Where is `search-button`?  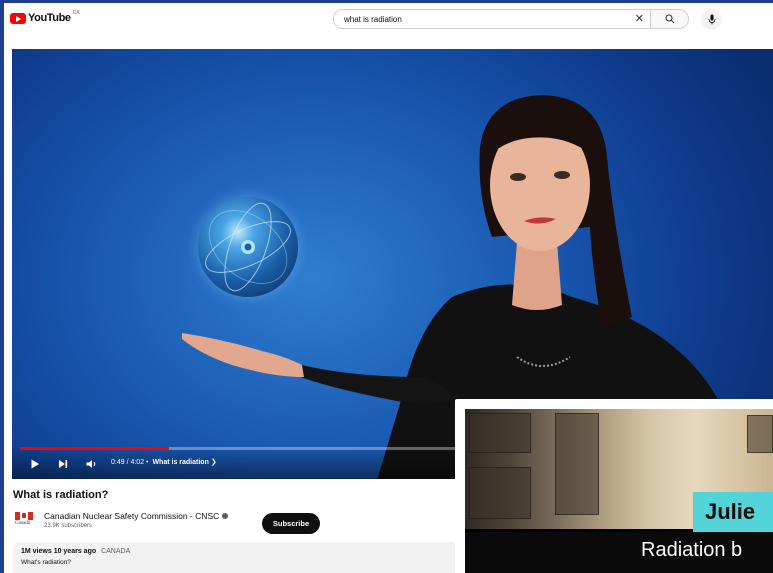 search-button is located at coordinates (670, 19).